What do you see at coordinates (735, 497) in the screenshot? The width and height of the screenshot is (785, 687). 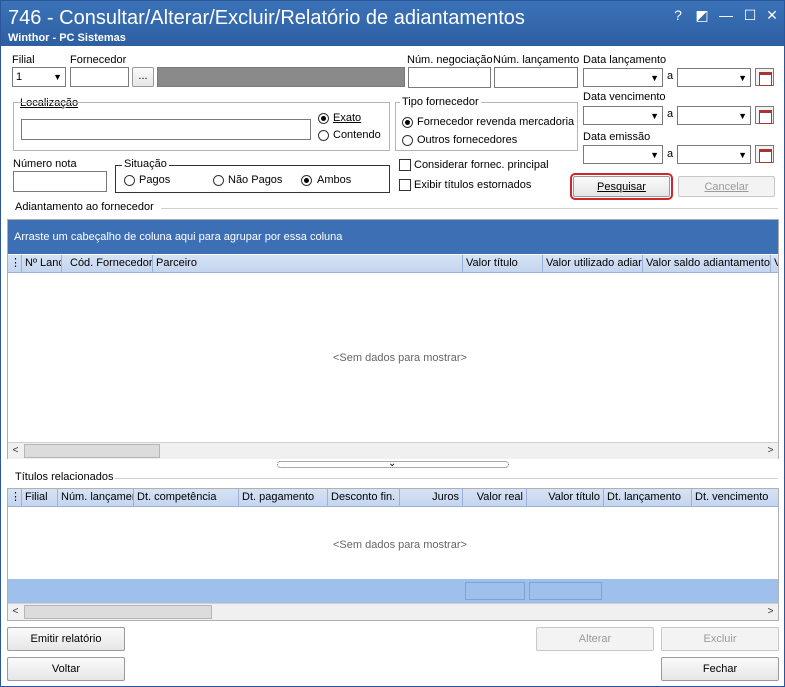 I see `col-dt-vencimento: Dt. vencimento` at bounding box center [735, 497].